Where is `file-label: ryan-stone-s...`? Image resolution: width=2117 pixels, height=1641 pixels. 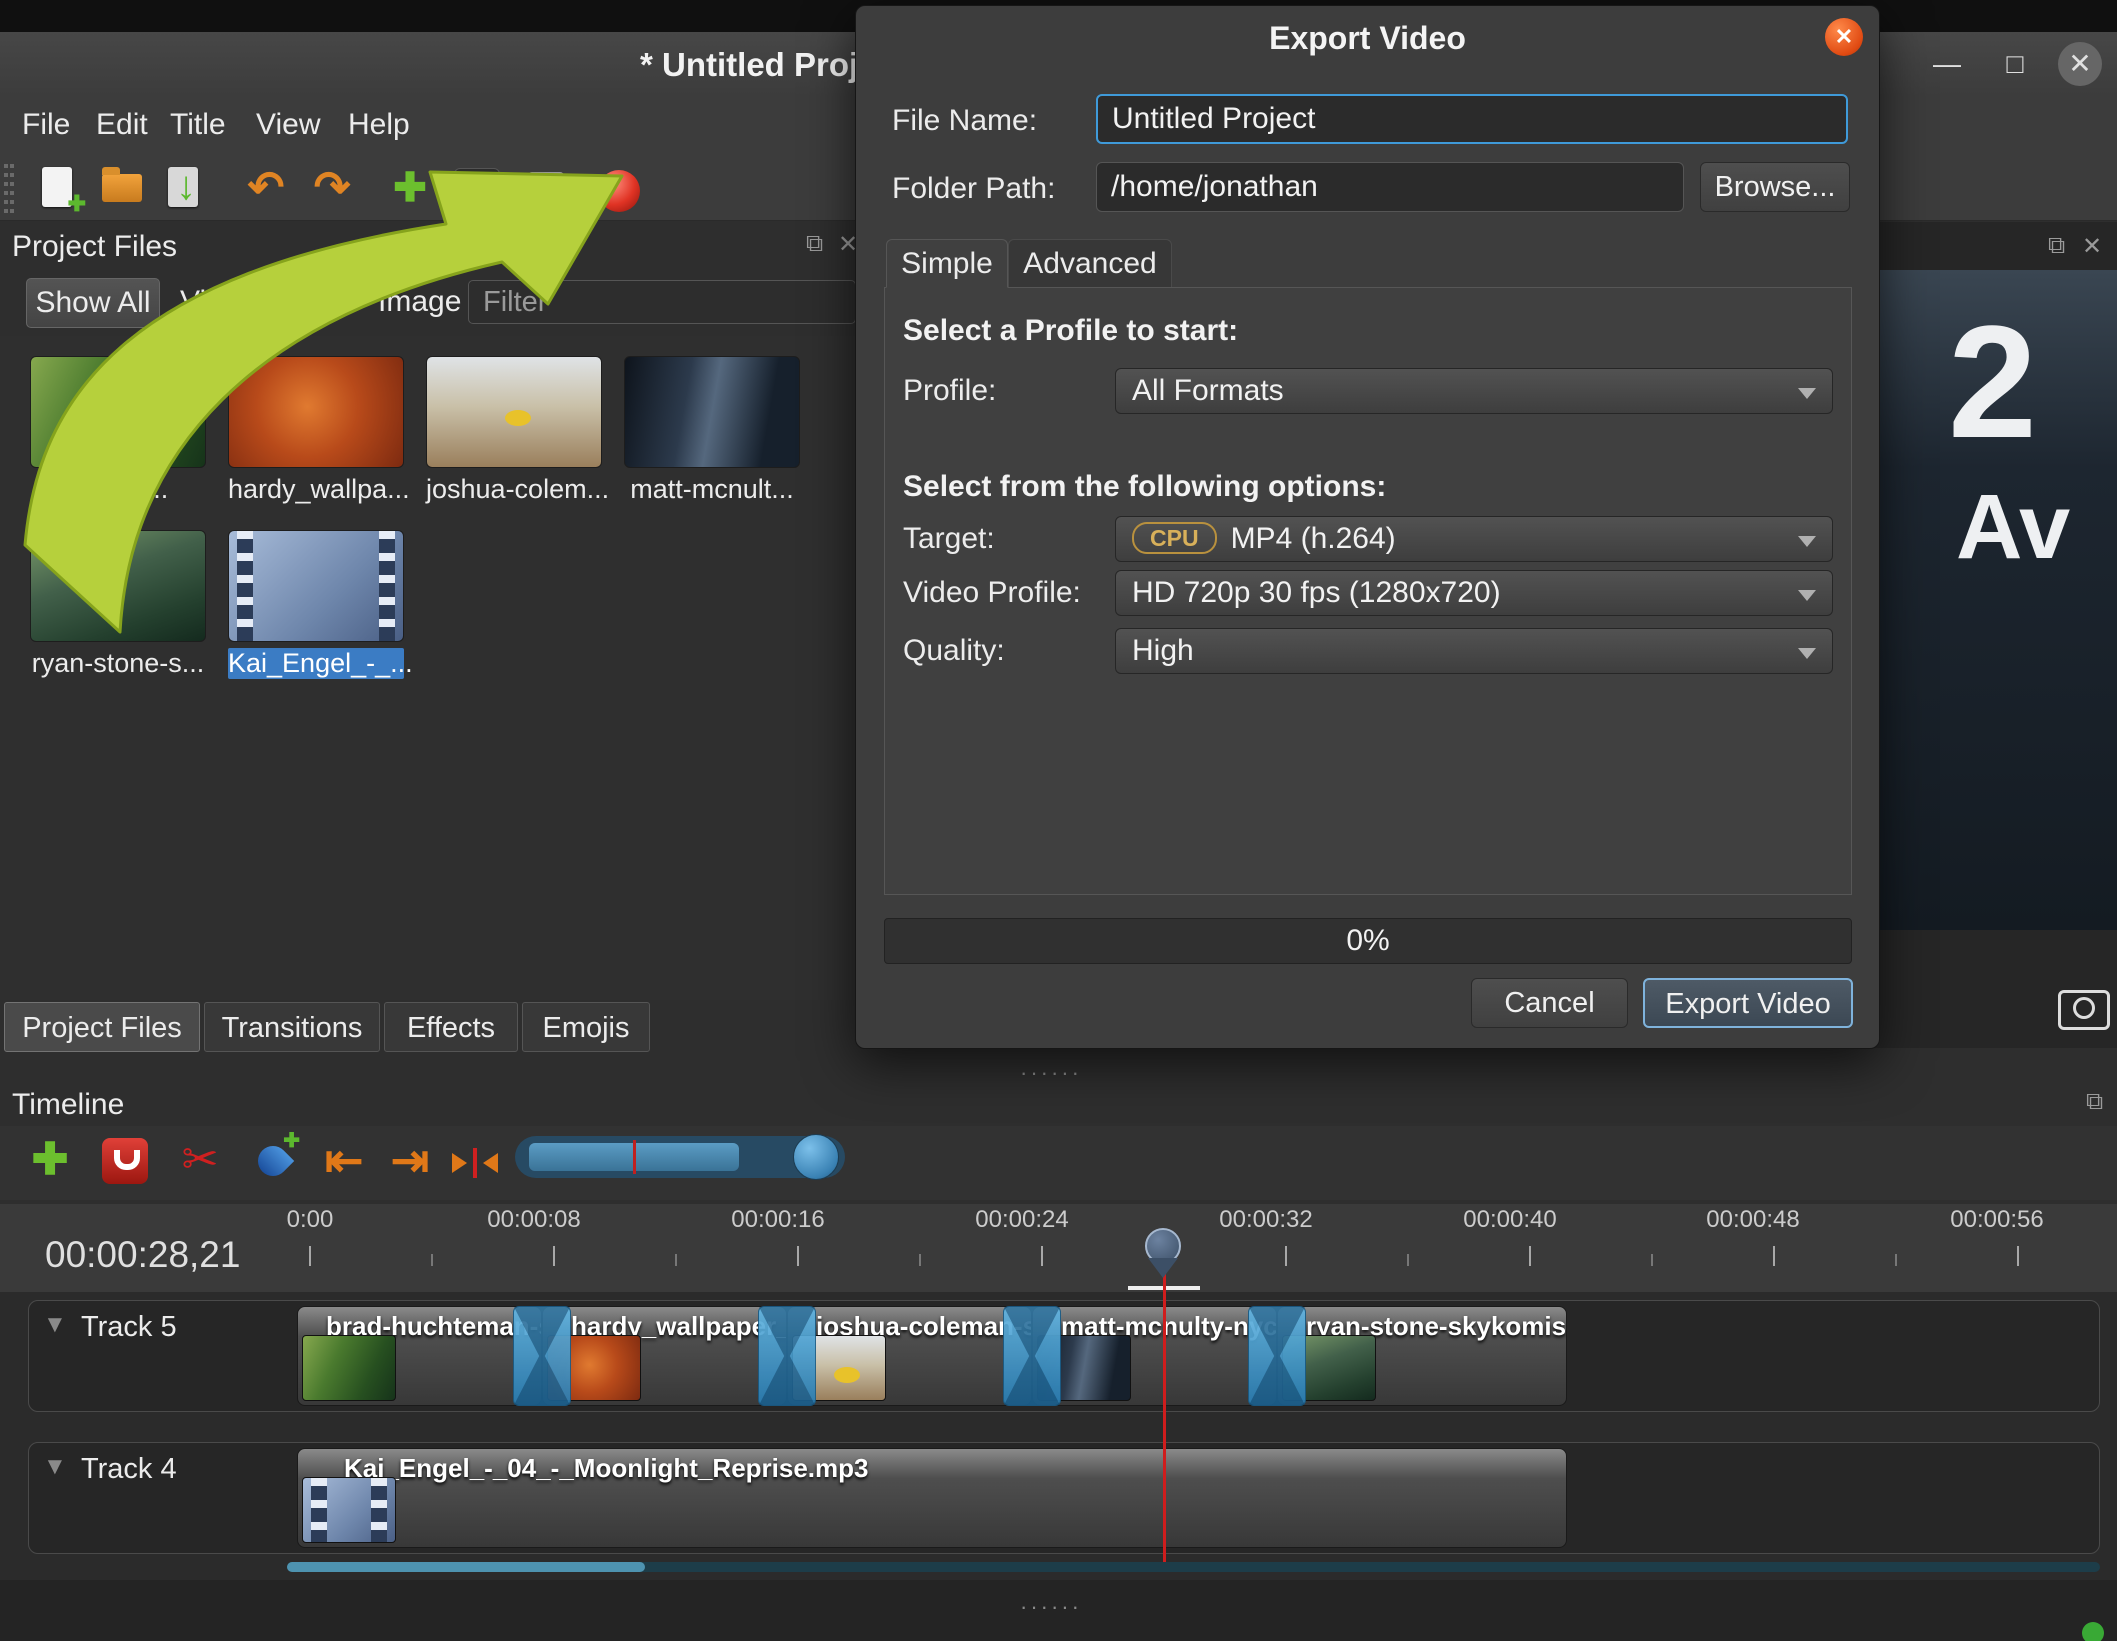
file-label: ryan-stone-s... is located at coordinates (118, 663).